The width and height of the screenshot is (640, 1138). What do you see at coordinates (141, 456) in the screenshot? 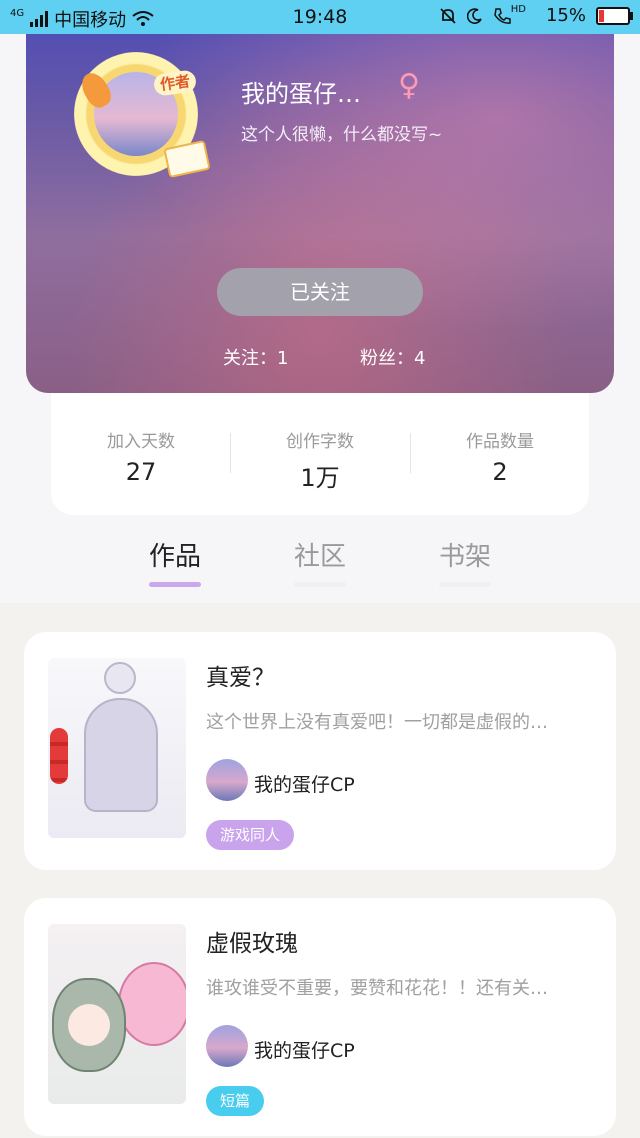
I see `stat-join-days: 加入天数 27` at bounding box center [141, 456].